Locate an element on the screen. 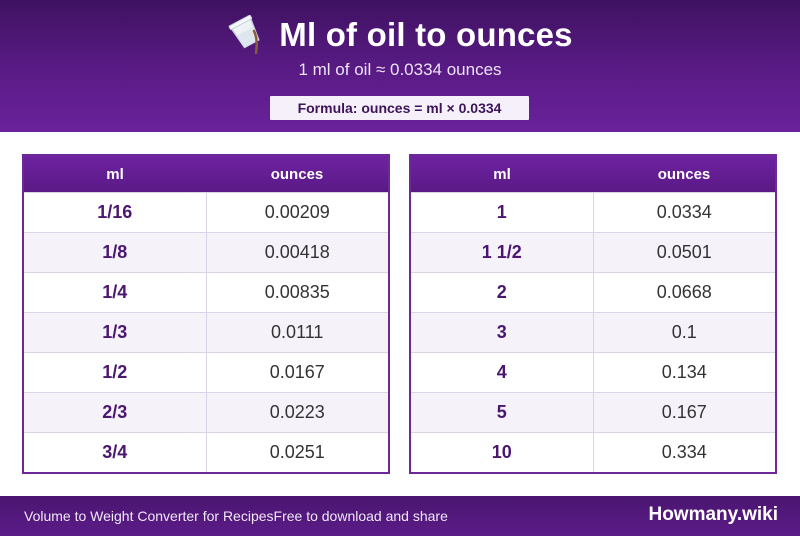  ml-cell: 10 is located at coordinates (501, 453).